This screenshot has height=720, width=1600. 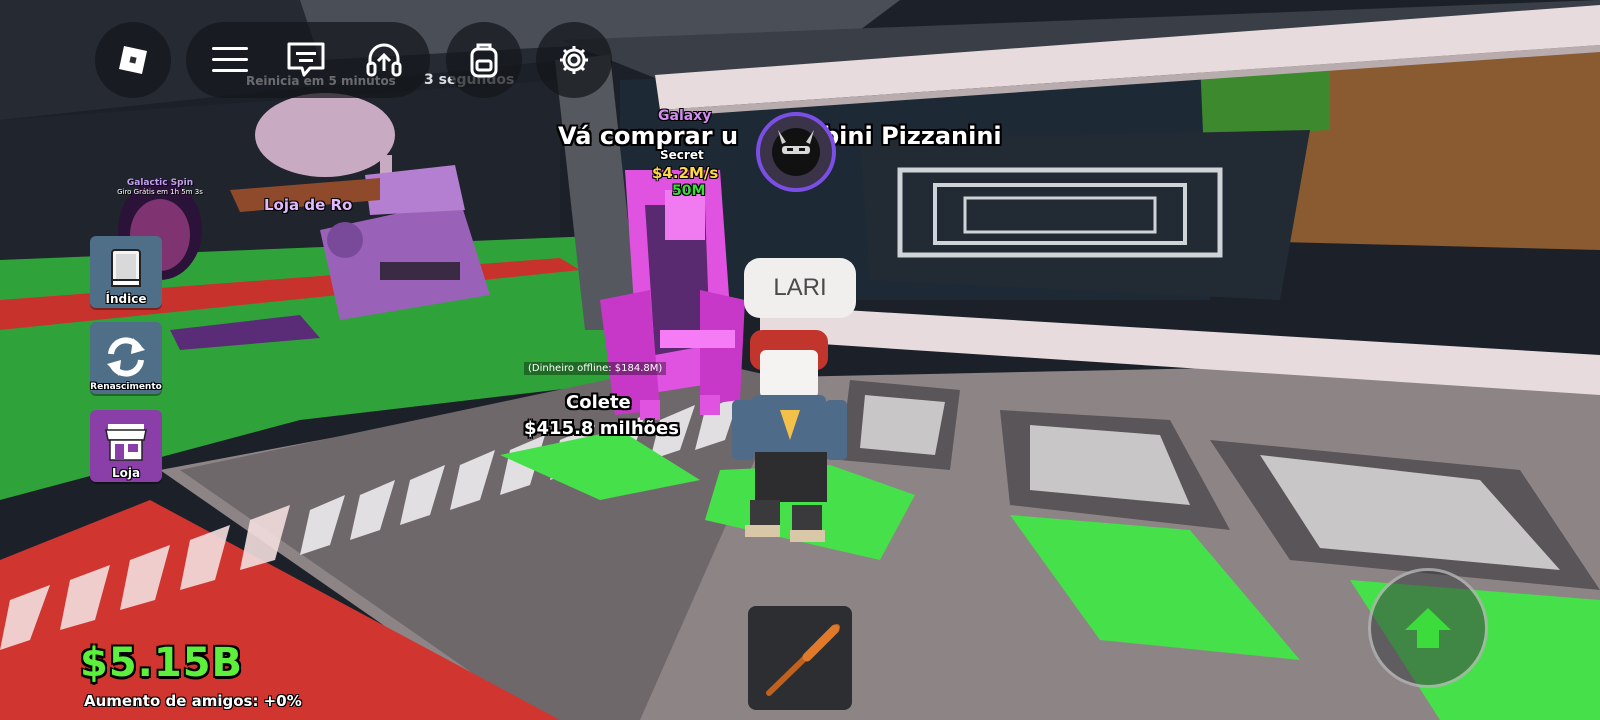 I want to click on jump-button, so click(x=1428, y=628).